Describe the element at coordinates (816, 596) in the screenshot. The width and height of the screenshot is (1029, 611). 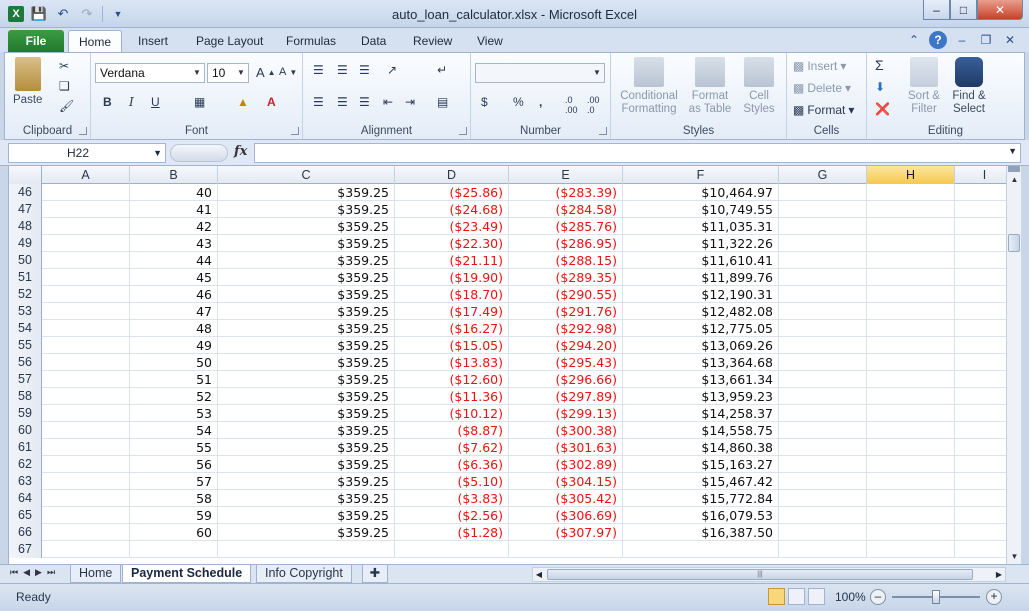
I see `page-break-view-icon` at that location.